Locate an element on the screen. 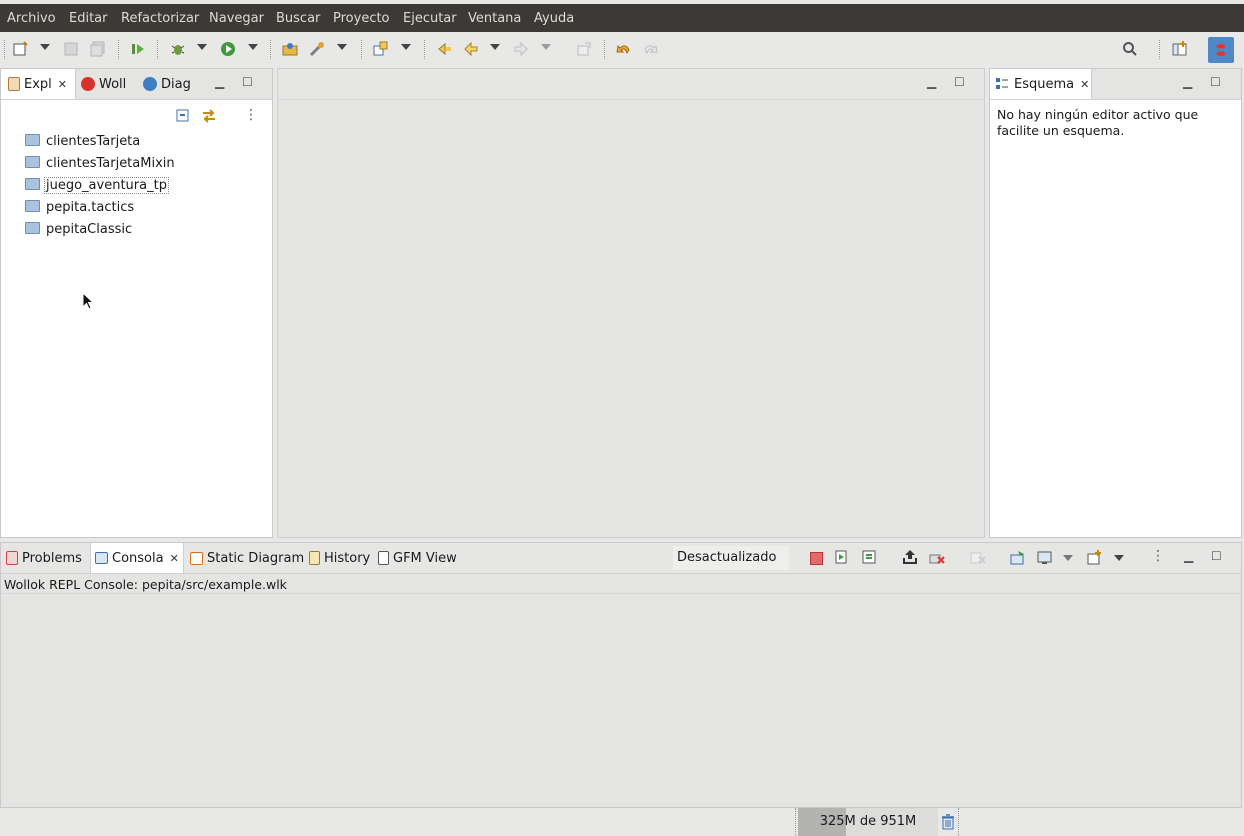  link-with-editor-icon is located at coordinates (209, 118).